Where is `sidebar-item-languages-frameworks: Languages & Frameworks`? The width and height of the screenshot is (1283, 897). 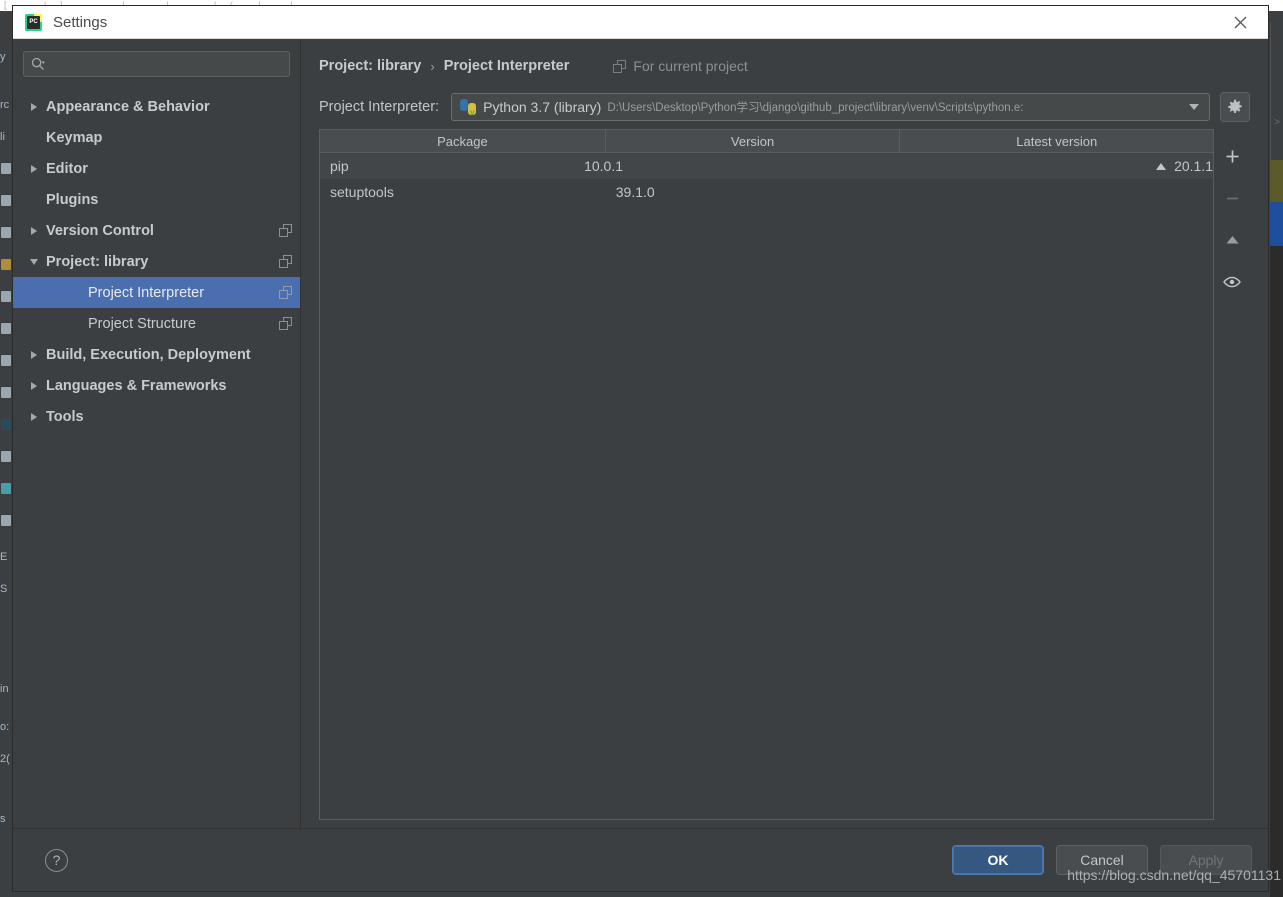
sidebar-item-languages-frameworks: Languages & Frameworks is located at coordinates (156, 385).